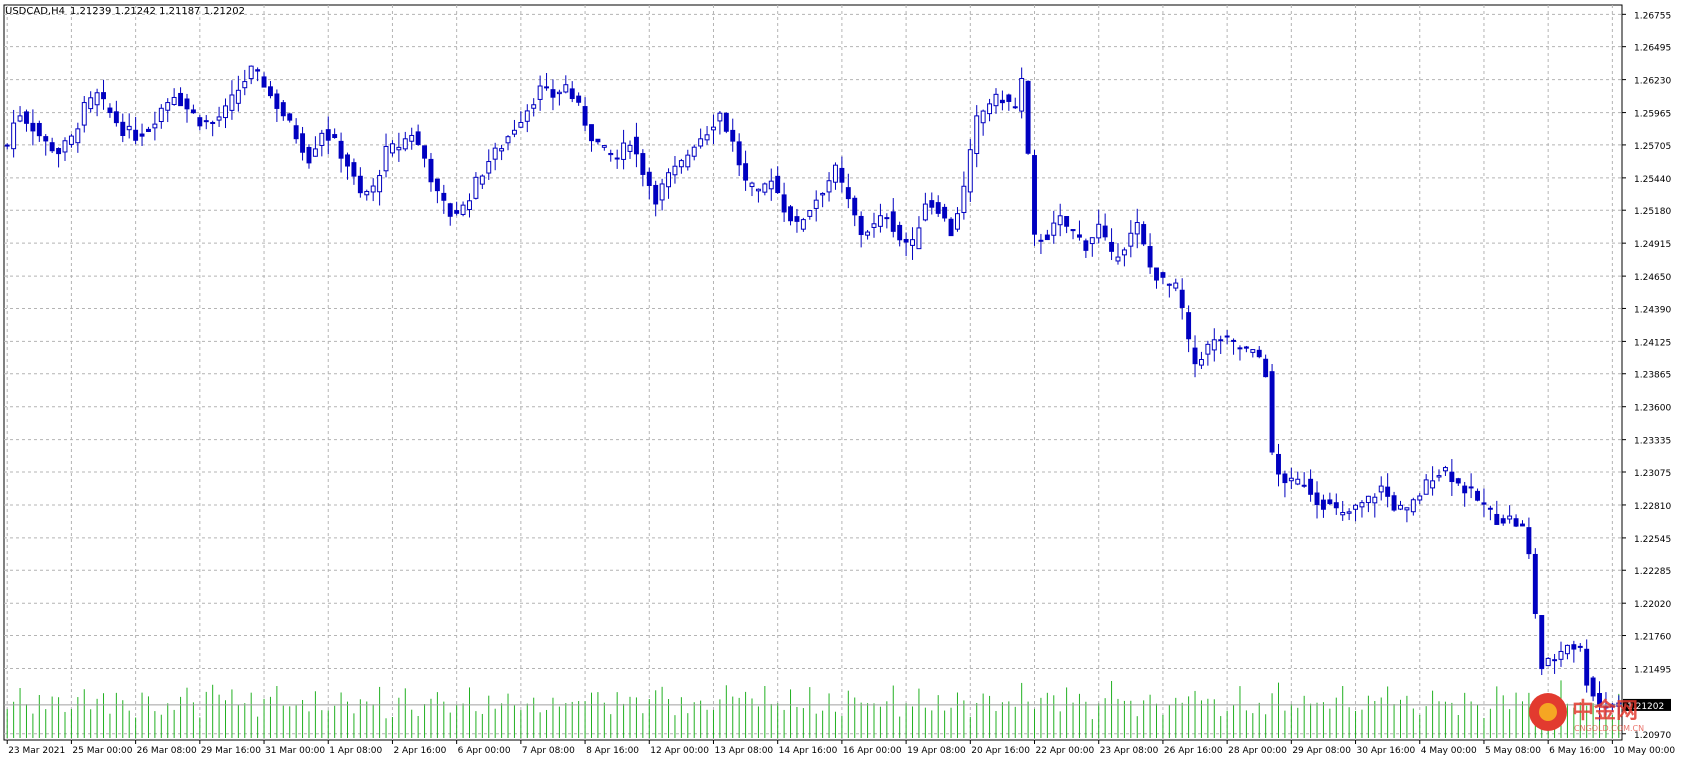 The image size is (1684, 764). Describe the element at coordinates (548, 751) in the screenshot. I see `time-tick-label: 7 Apr 08:00` at that location.